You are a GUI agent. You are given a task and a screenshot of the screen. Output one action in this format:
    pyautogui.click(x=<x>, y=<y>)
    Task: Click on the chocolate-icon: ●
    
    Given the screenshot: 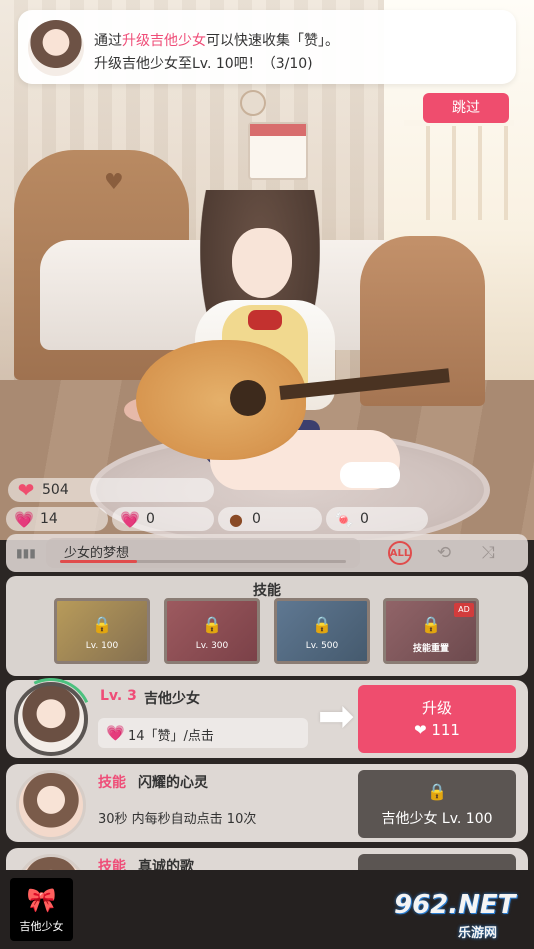 What is the action you would take?
    pyautogui.click(x=236, y=519)
    